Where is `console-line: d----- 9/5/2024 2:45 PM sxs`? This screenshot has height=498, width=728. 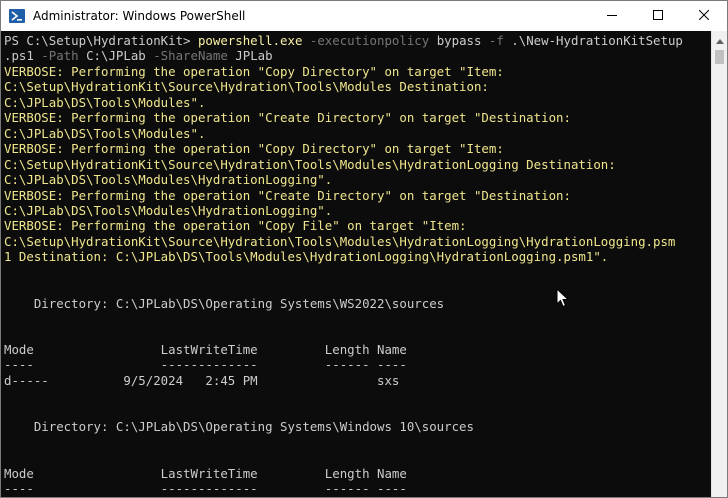 console-line: d----- 9/5/2024 2:45 PM sxs is located at coordinates (201, 380).